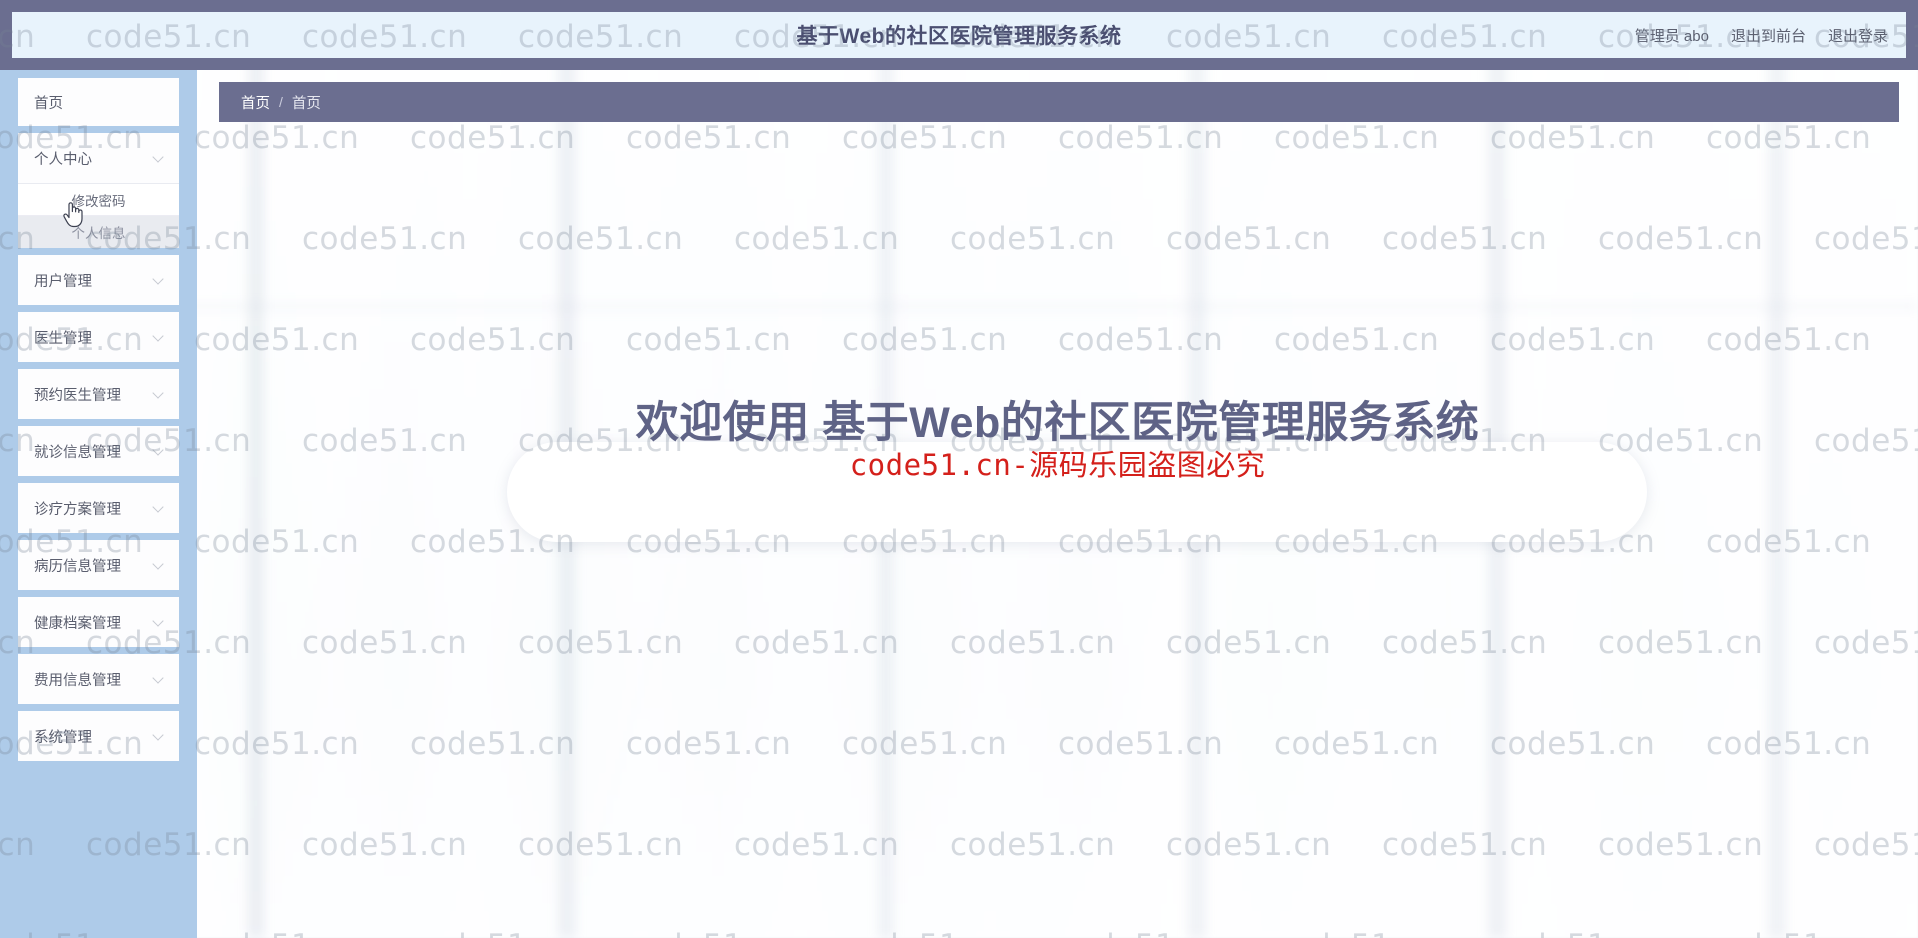  I want to click on sidebar-subitem-change-password: 修改密码, so click(98, 200).